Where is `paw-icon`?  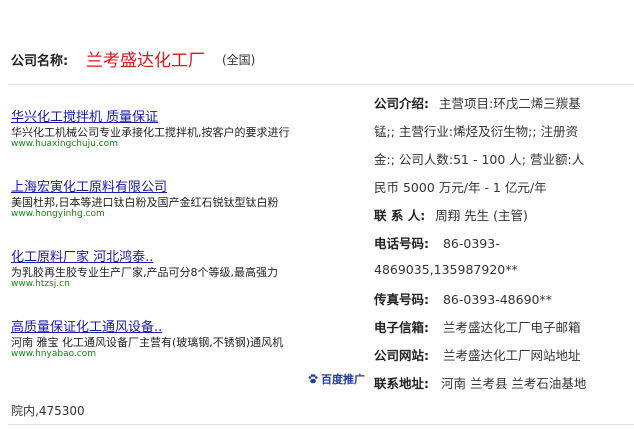 paw-icon is located at coordinates (313, 379).